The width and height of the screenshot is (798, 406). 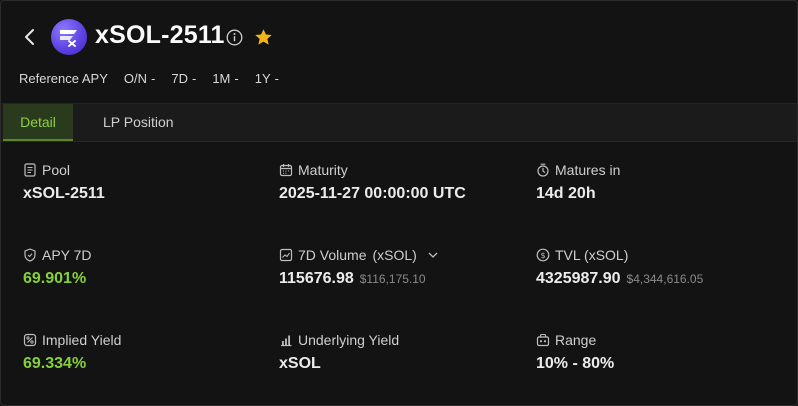 I want to click on stat-maturity: Maturity 2025-11-27 00:00:00 UTC, so click(x=399, y=182).